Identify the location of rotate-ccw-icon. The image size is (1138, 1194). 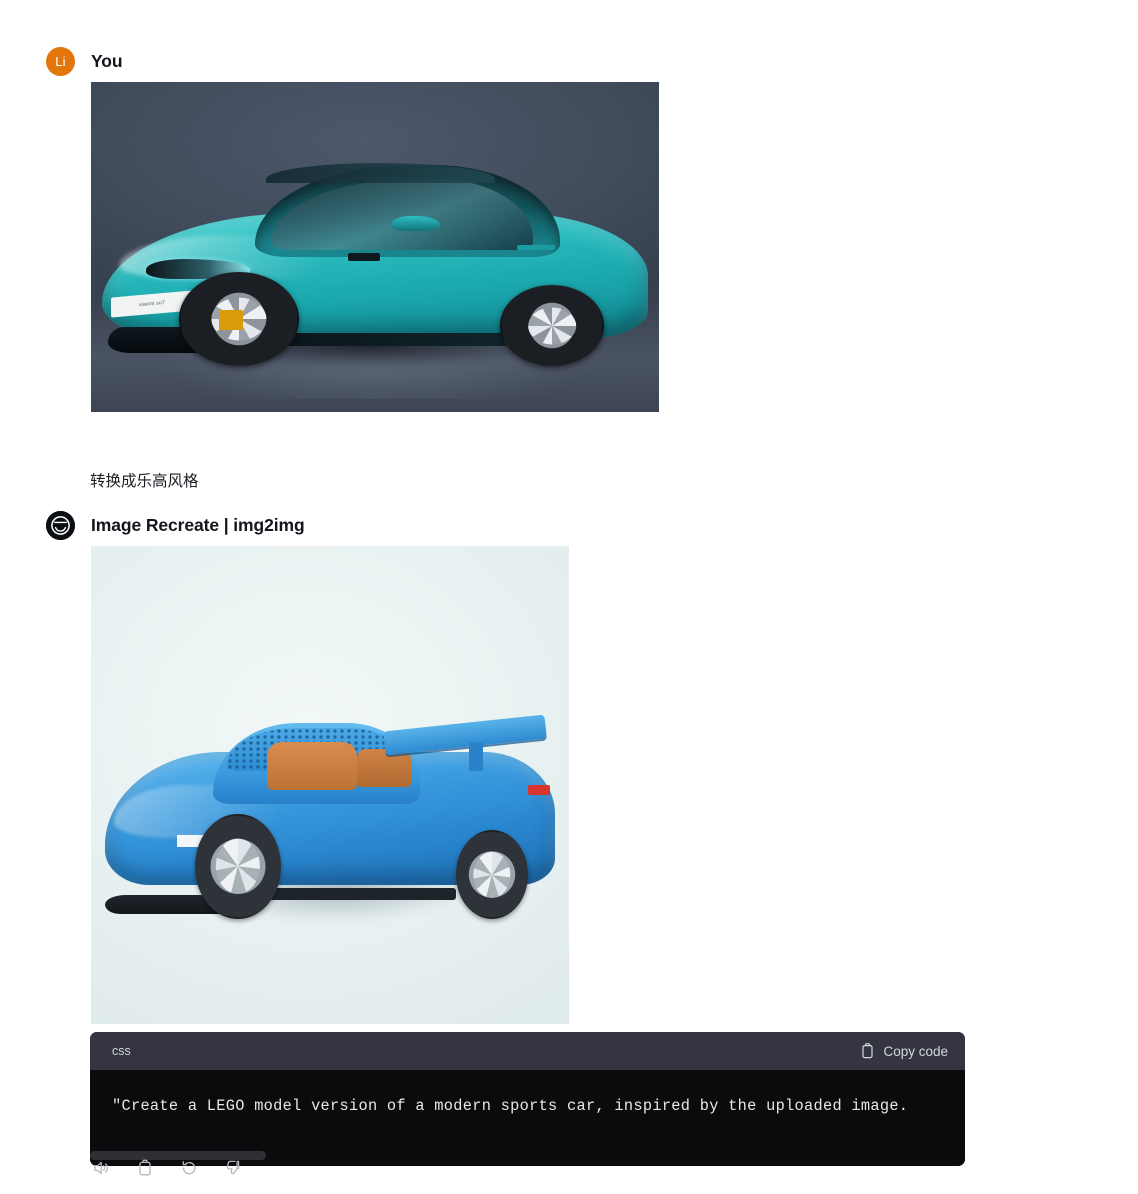
(189, 1167).